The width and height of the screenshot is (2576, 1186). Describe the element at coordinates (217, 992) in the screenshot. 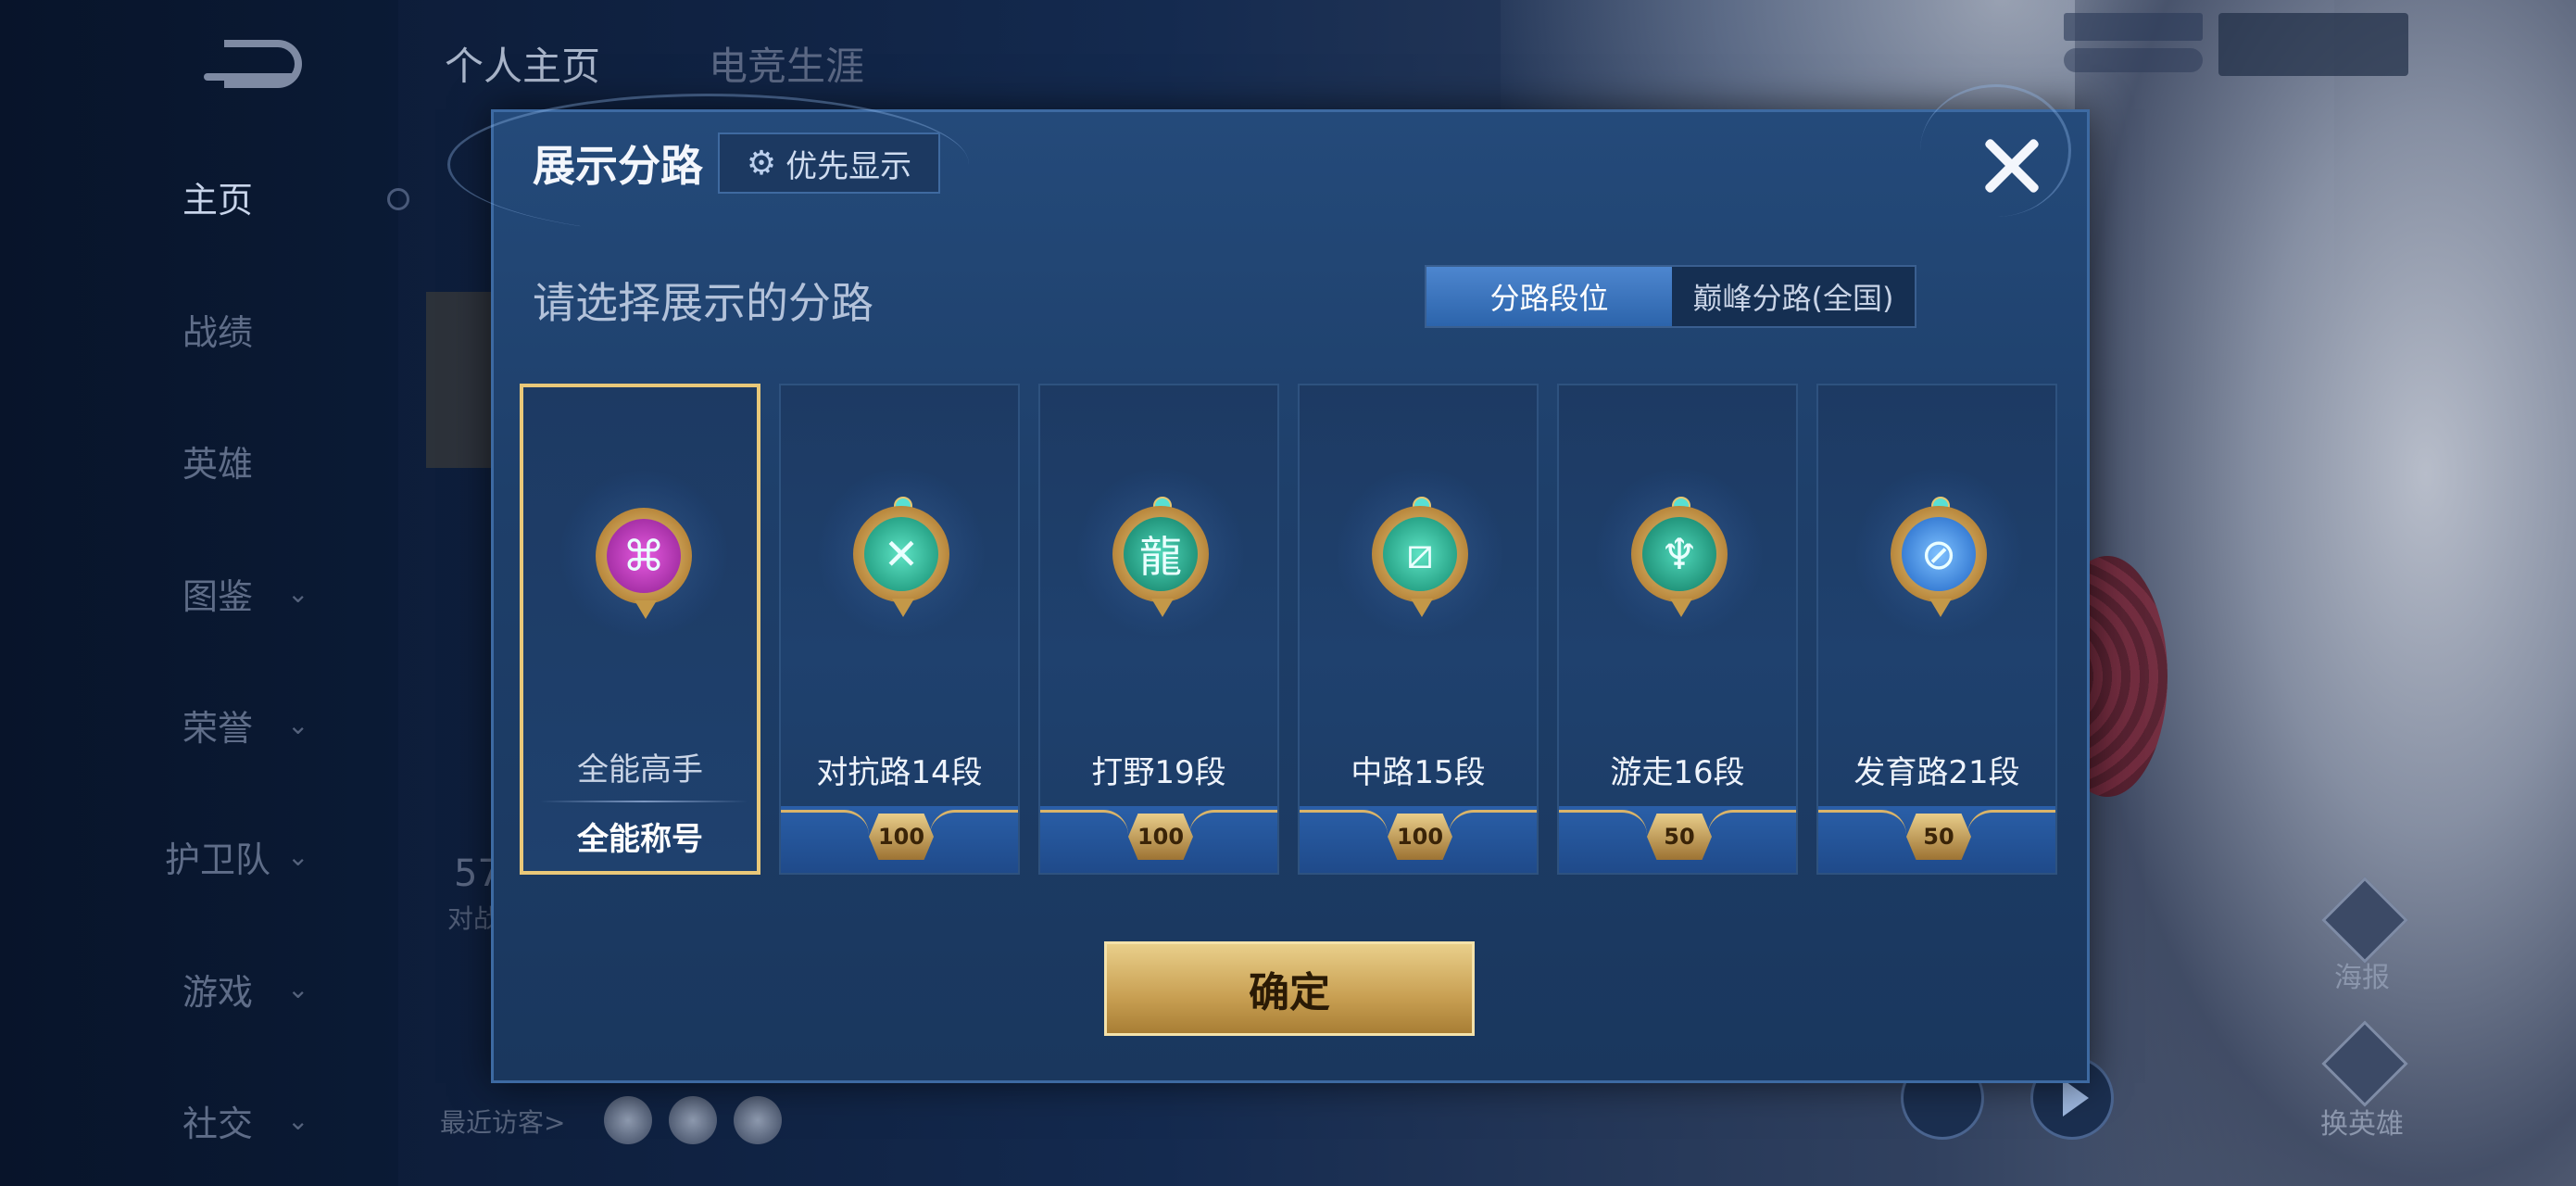

I see `sidebar-item-label: 游戏` at that location.